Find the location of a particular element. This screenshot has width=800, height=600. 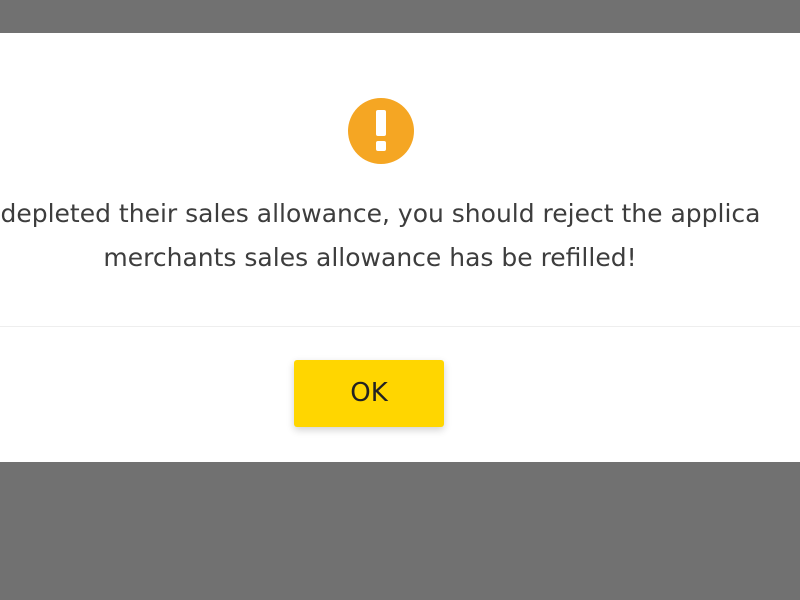

exclamation-circle-icon is located at coordinates (381, 131).